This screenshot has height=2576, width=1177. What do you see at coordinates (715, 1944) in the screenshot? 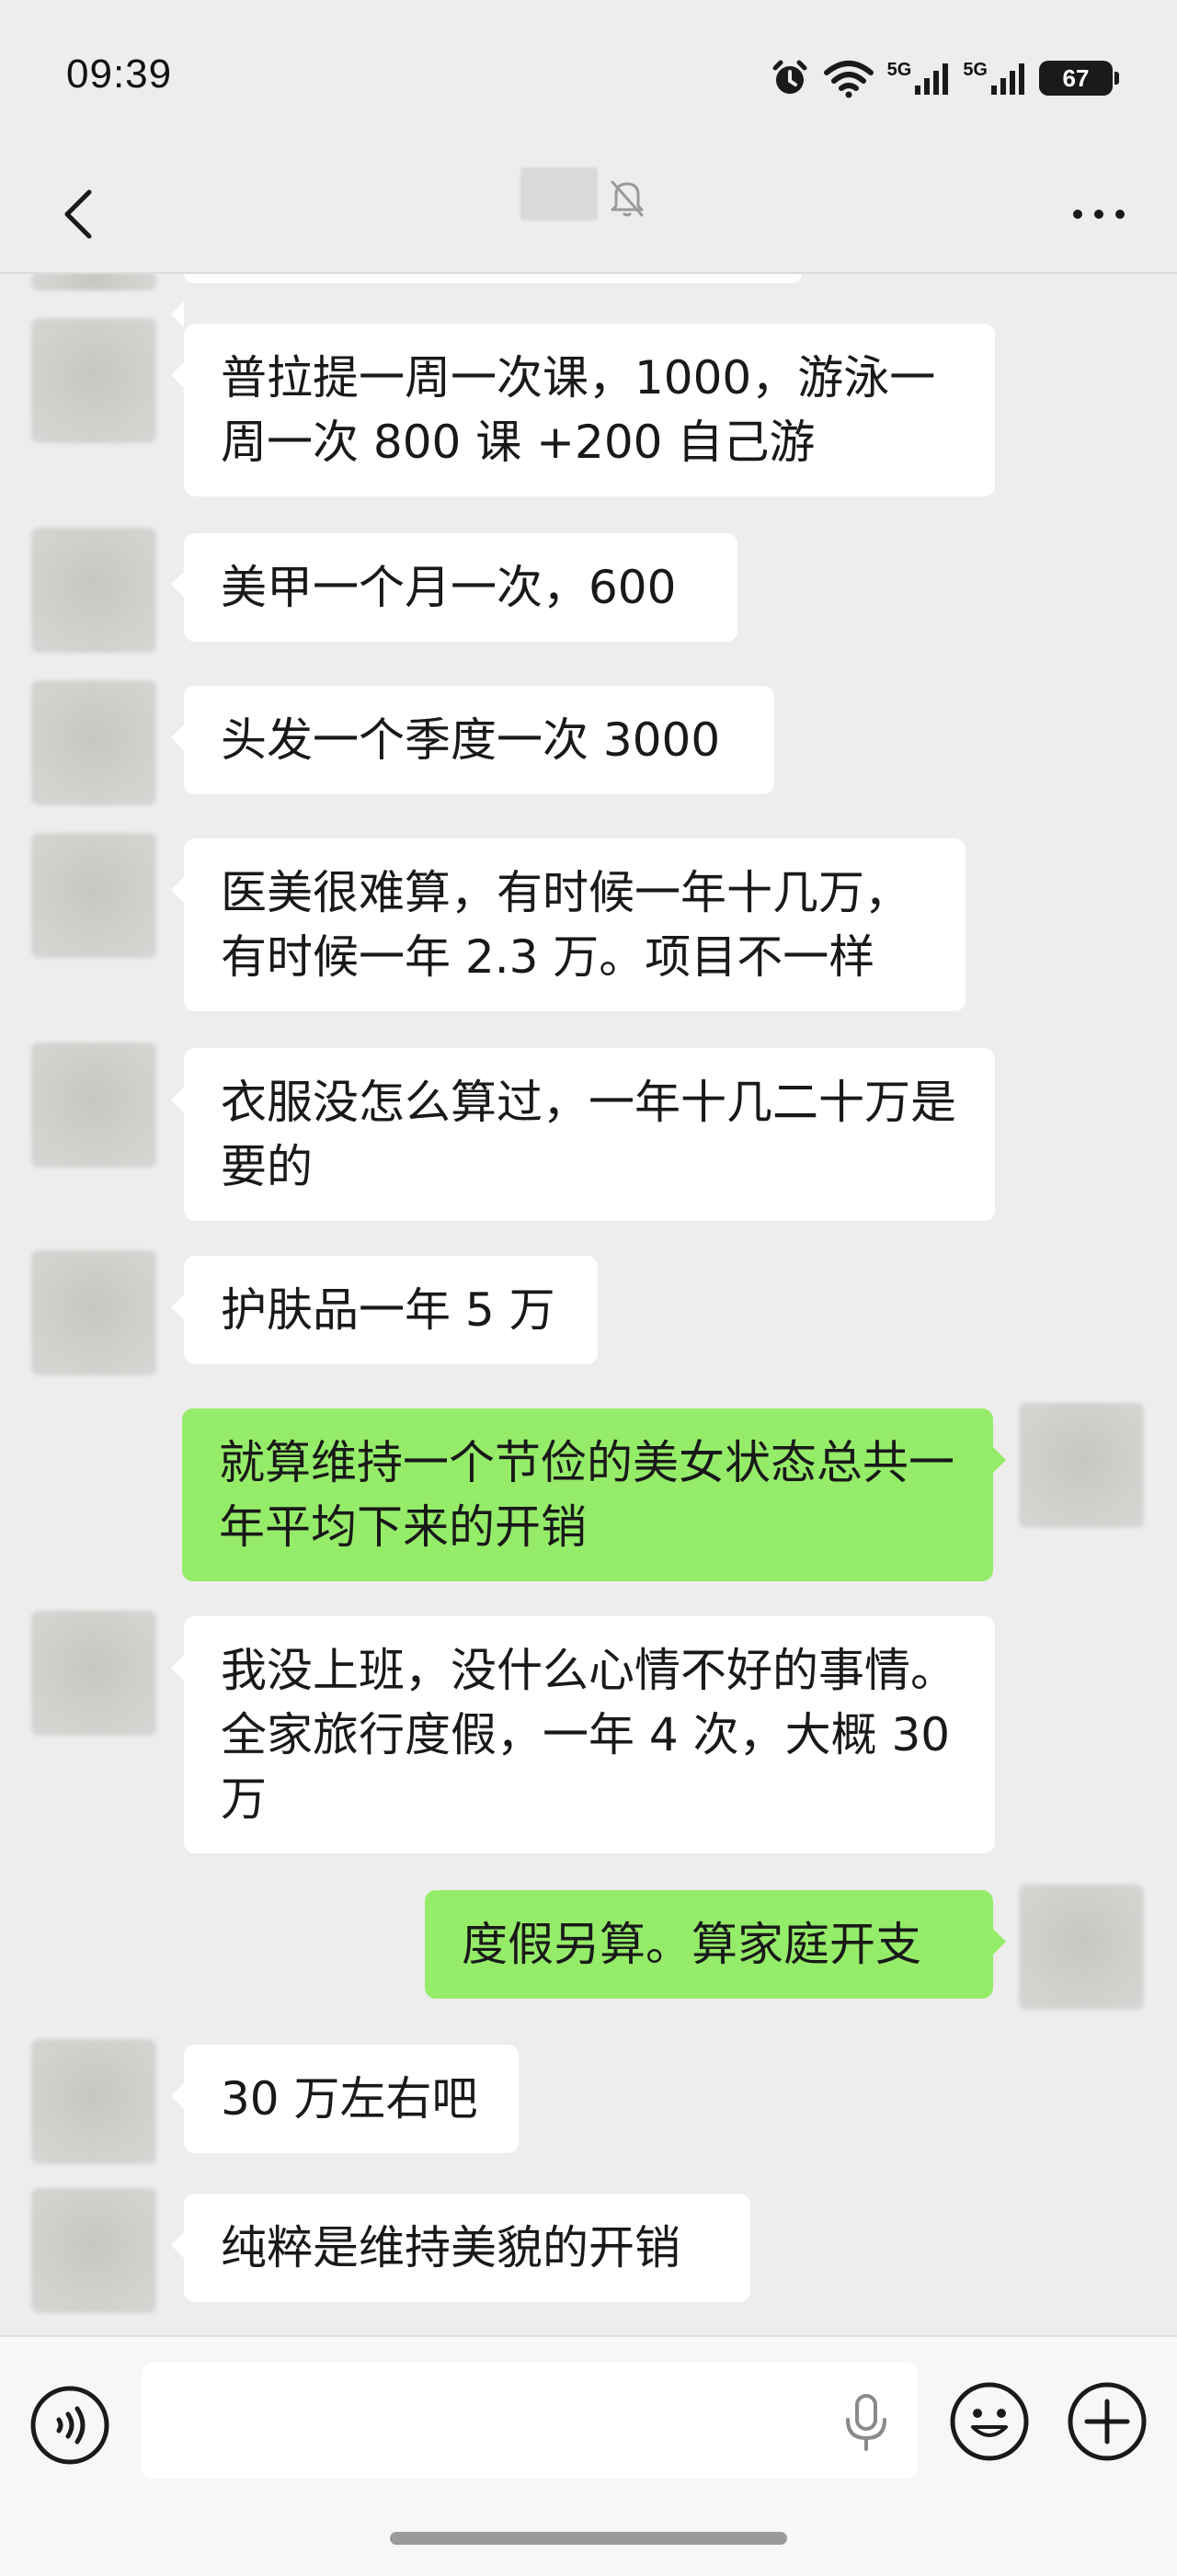
I see `message-bubble: 度假另算。算家庭开支` at bounding box center [715, 1944].